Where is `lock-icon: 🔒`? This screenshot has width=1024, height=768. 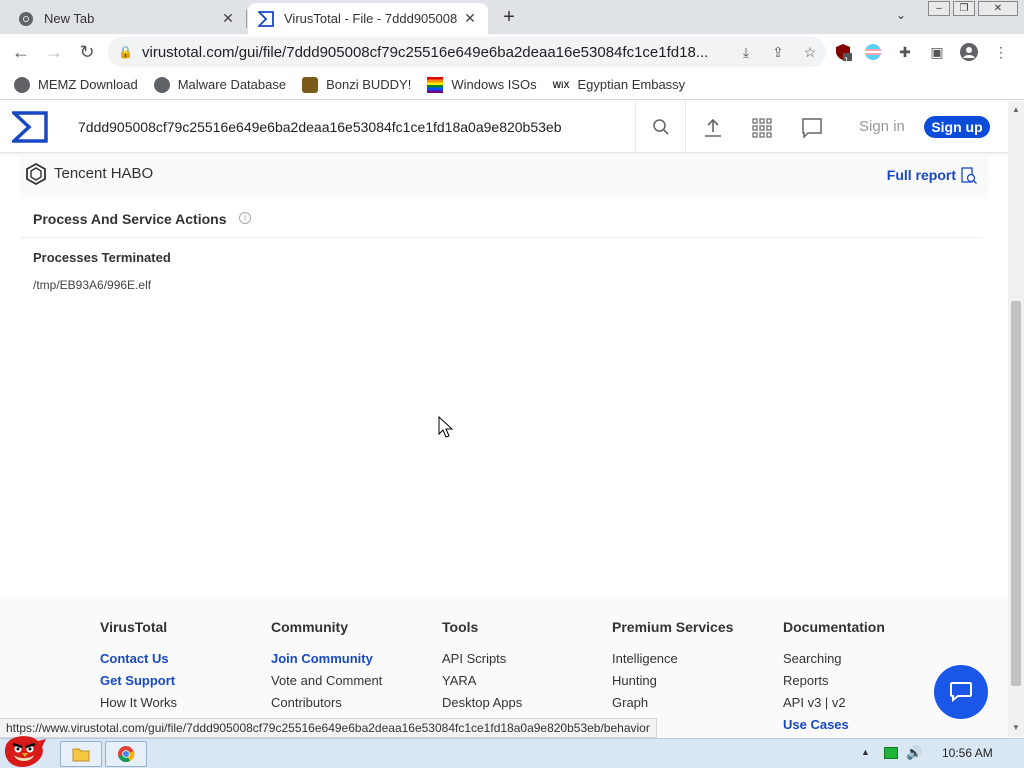 lock-icon: 🔒 is located at coordinates (125, 52).